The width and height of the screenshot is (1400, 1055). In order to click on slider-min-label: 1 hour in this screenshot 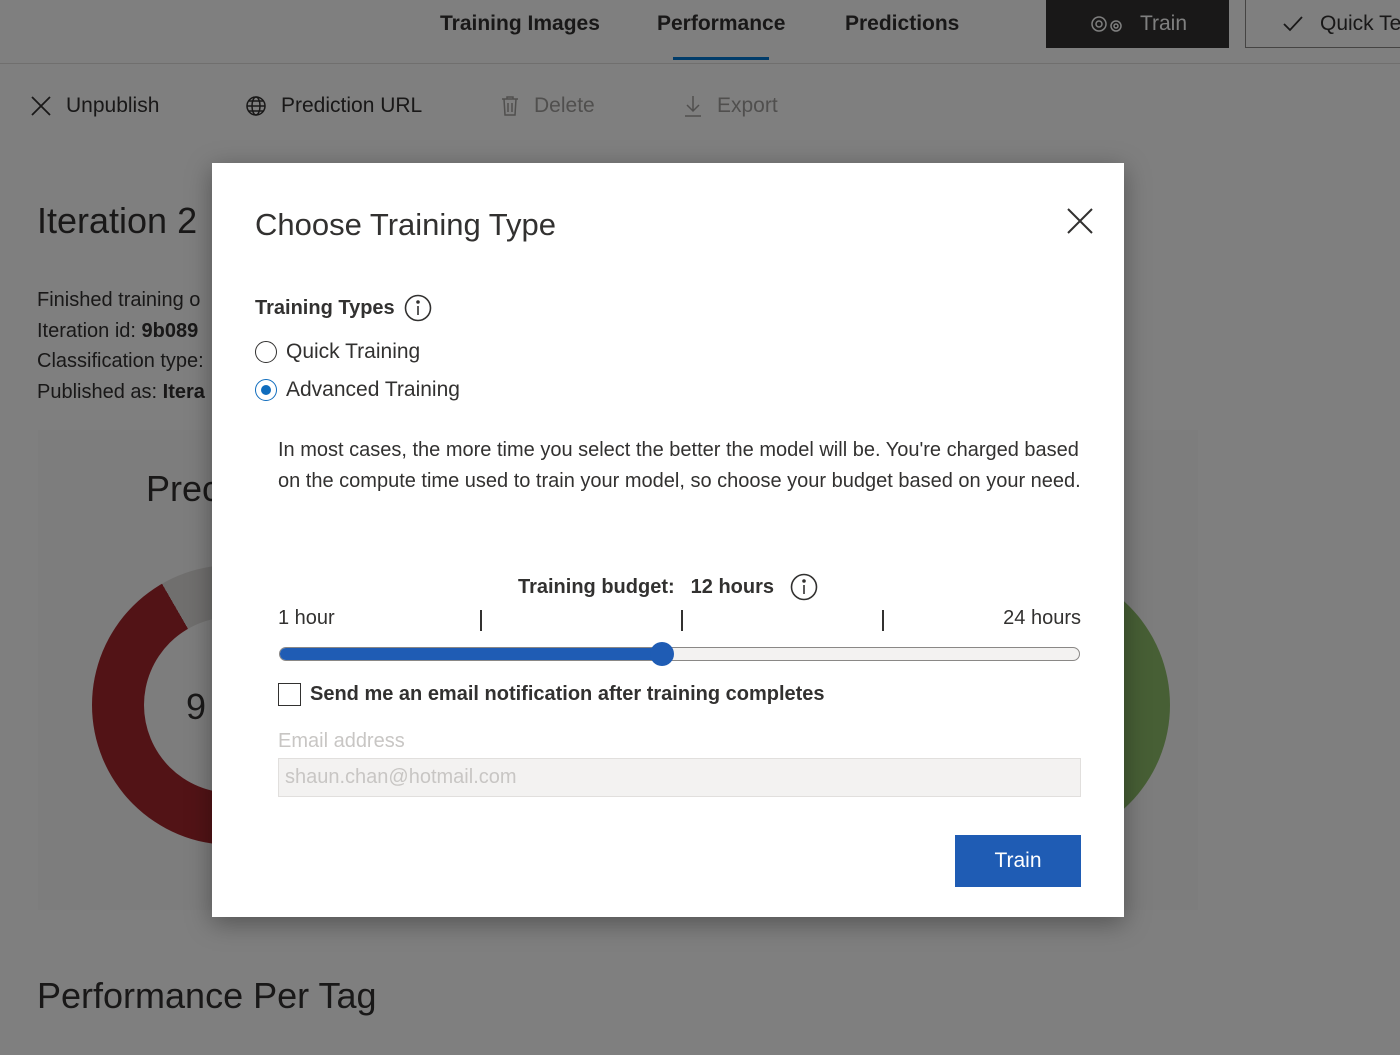, I will do `click(306, 618)`.